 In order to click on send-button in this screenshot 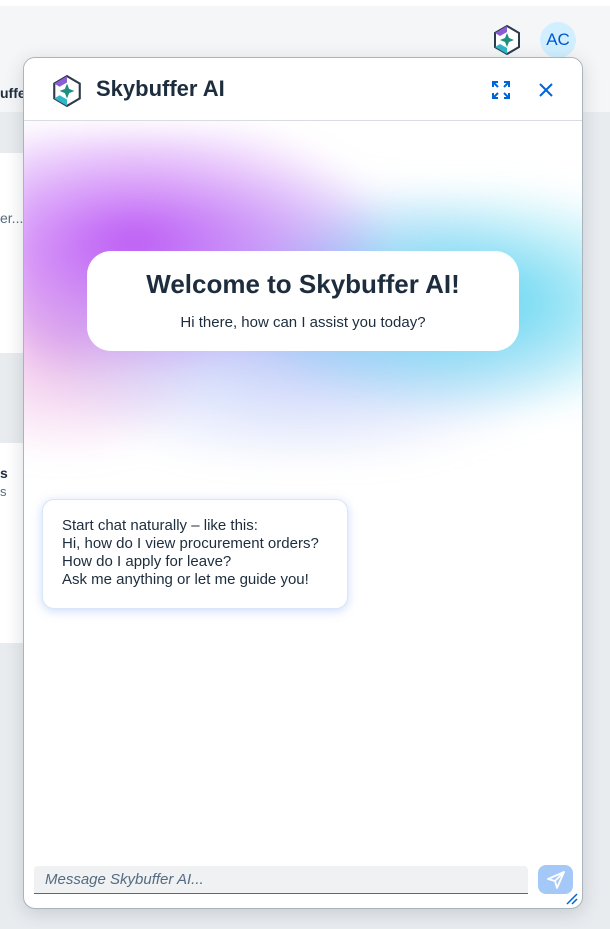, I will do `click(555, 879)`.